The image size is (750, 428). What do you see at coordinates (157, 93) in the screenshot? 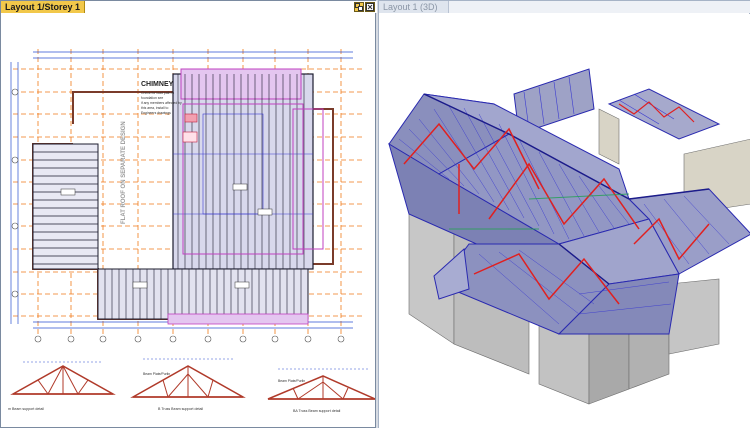
I see `note-line: Check for load path to` at bounding box center [157, 93].